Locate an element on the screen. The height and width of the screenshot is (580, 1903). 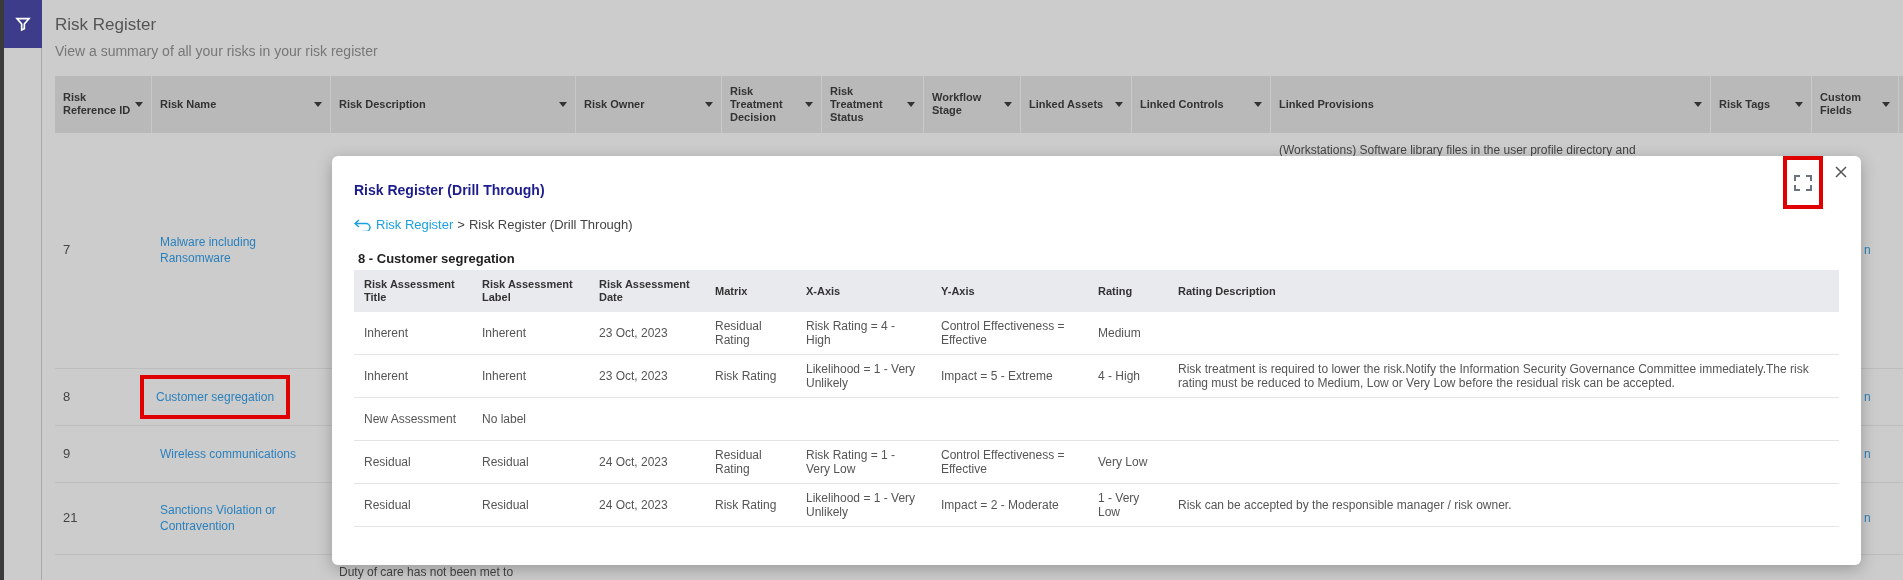
column-header: Risk Assessment Date is located at coordinates (645, 291).